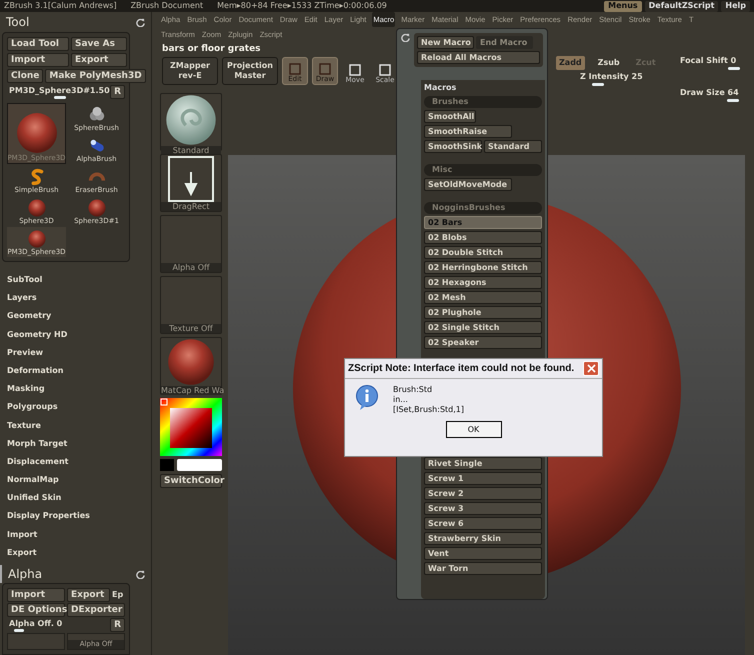 This screenshot has width=754, height=655. Describe the element at coordinates (75, 425) in the screenshot. I see `palette-section: Texture` at that location.